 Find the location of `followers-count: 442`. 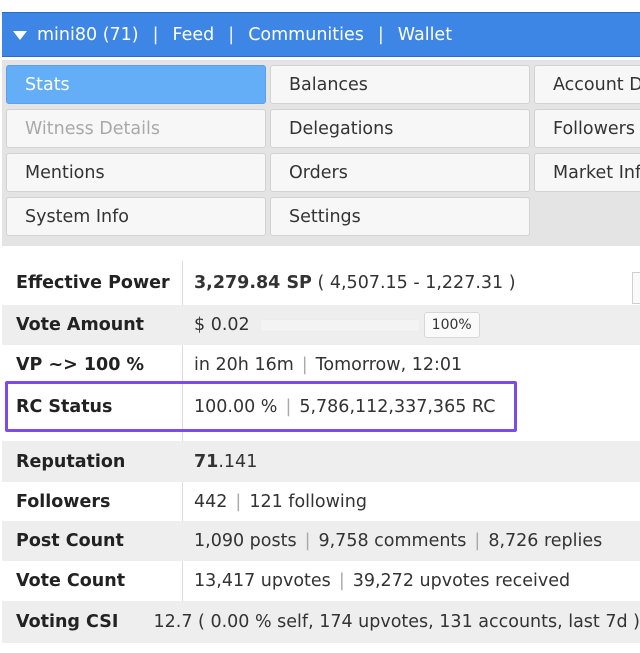

followers-count: 442 is located at coordinates (211, 501).